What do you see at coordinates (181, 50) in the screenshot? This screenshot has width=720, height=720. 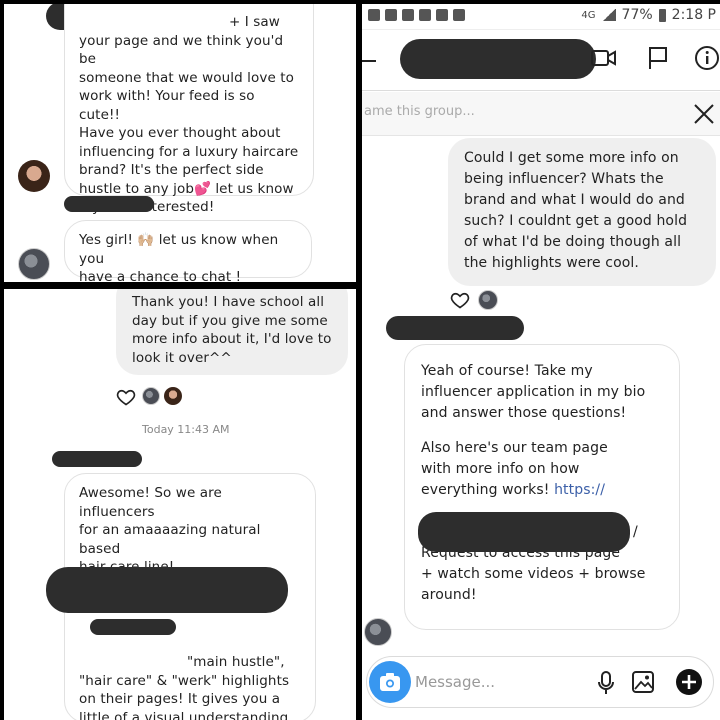 I see `message-line: your page and we think you'd be` at bounding box center [181, 50].